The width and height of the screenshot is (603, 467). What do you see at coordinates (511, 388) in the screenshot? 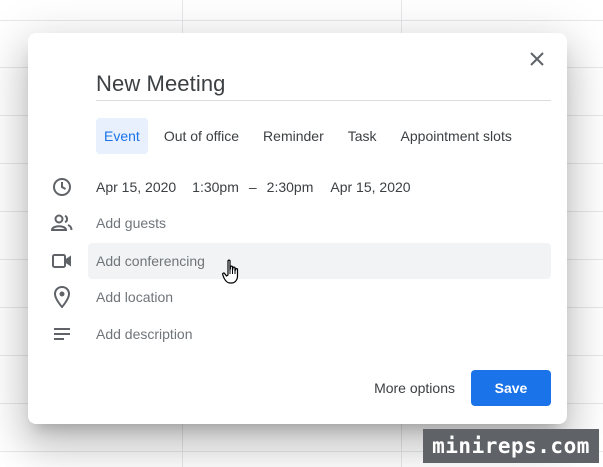
I see `save-button: Save` at bounding box center [511, 388].